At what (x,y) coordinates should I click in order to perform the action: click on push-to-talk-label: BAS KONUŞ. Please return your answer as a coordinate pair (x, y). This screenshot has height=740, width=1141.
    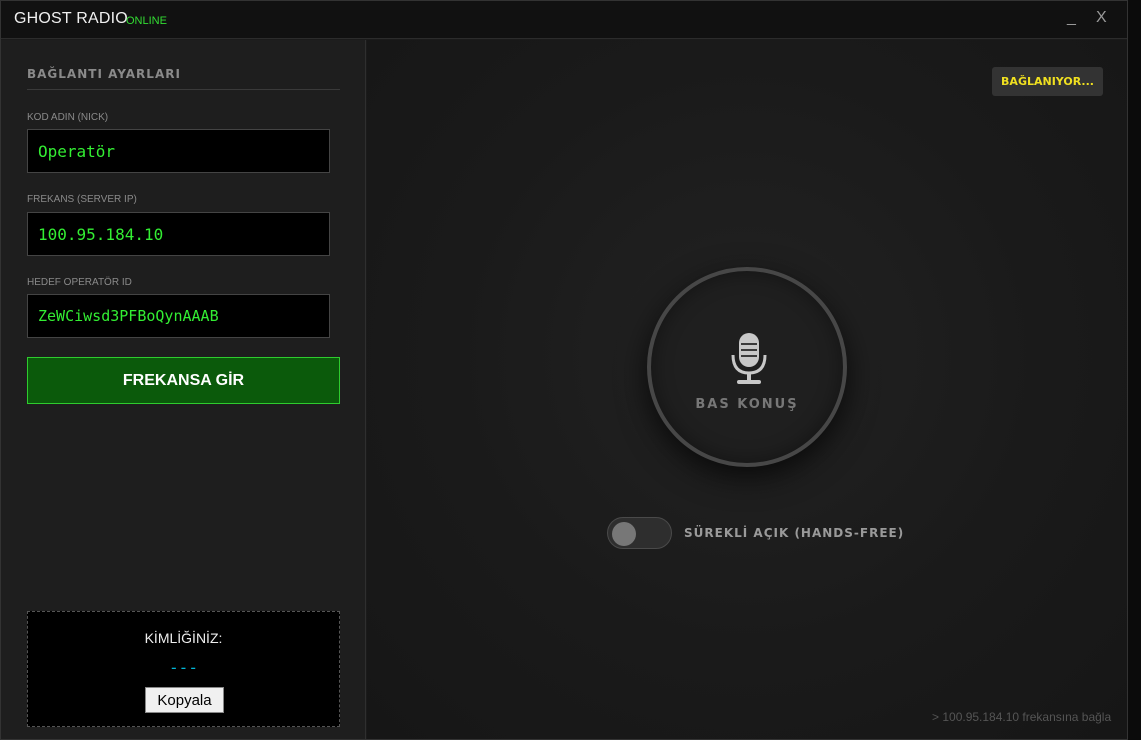
    Looking at the image, I should click on (747, 404).